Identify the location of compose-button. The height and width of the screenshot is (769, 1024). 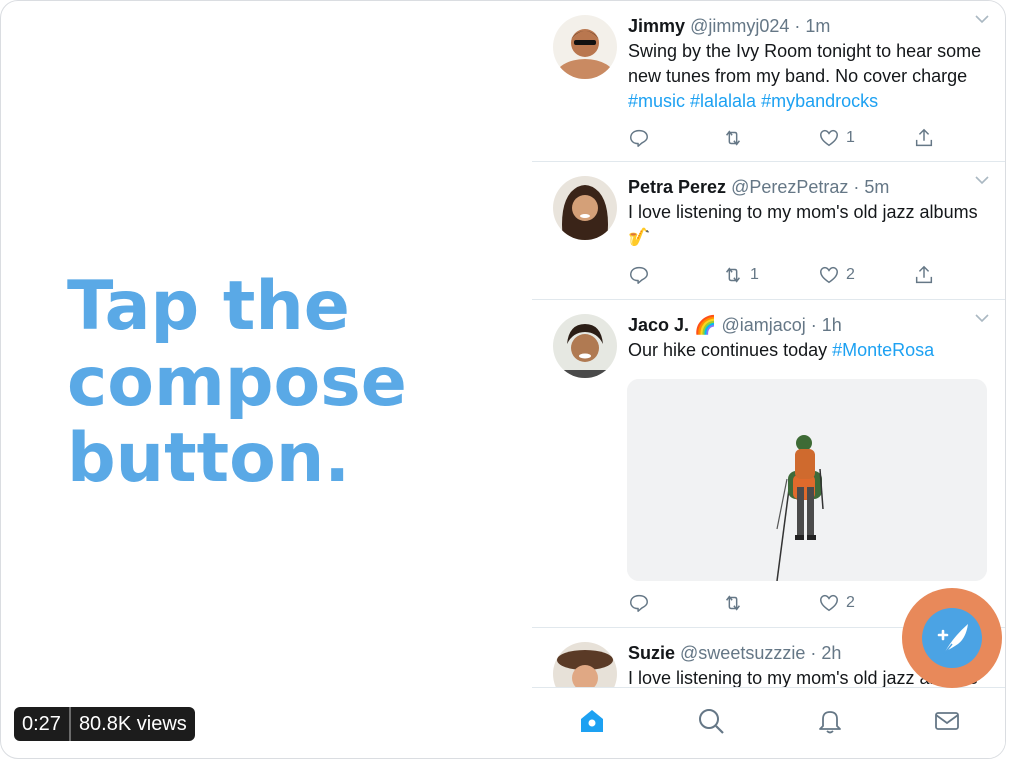
(952, 638).